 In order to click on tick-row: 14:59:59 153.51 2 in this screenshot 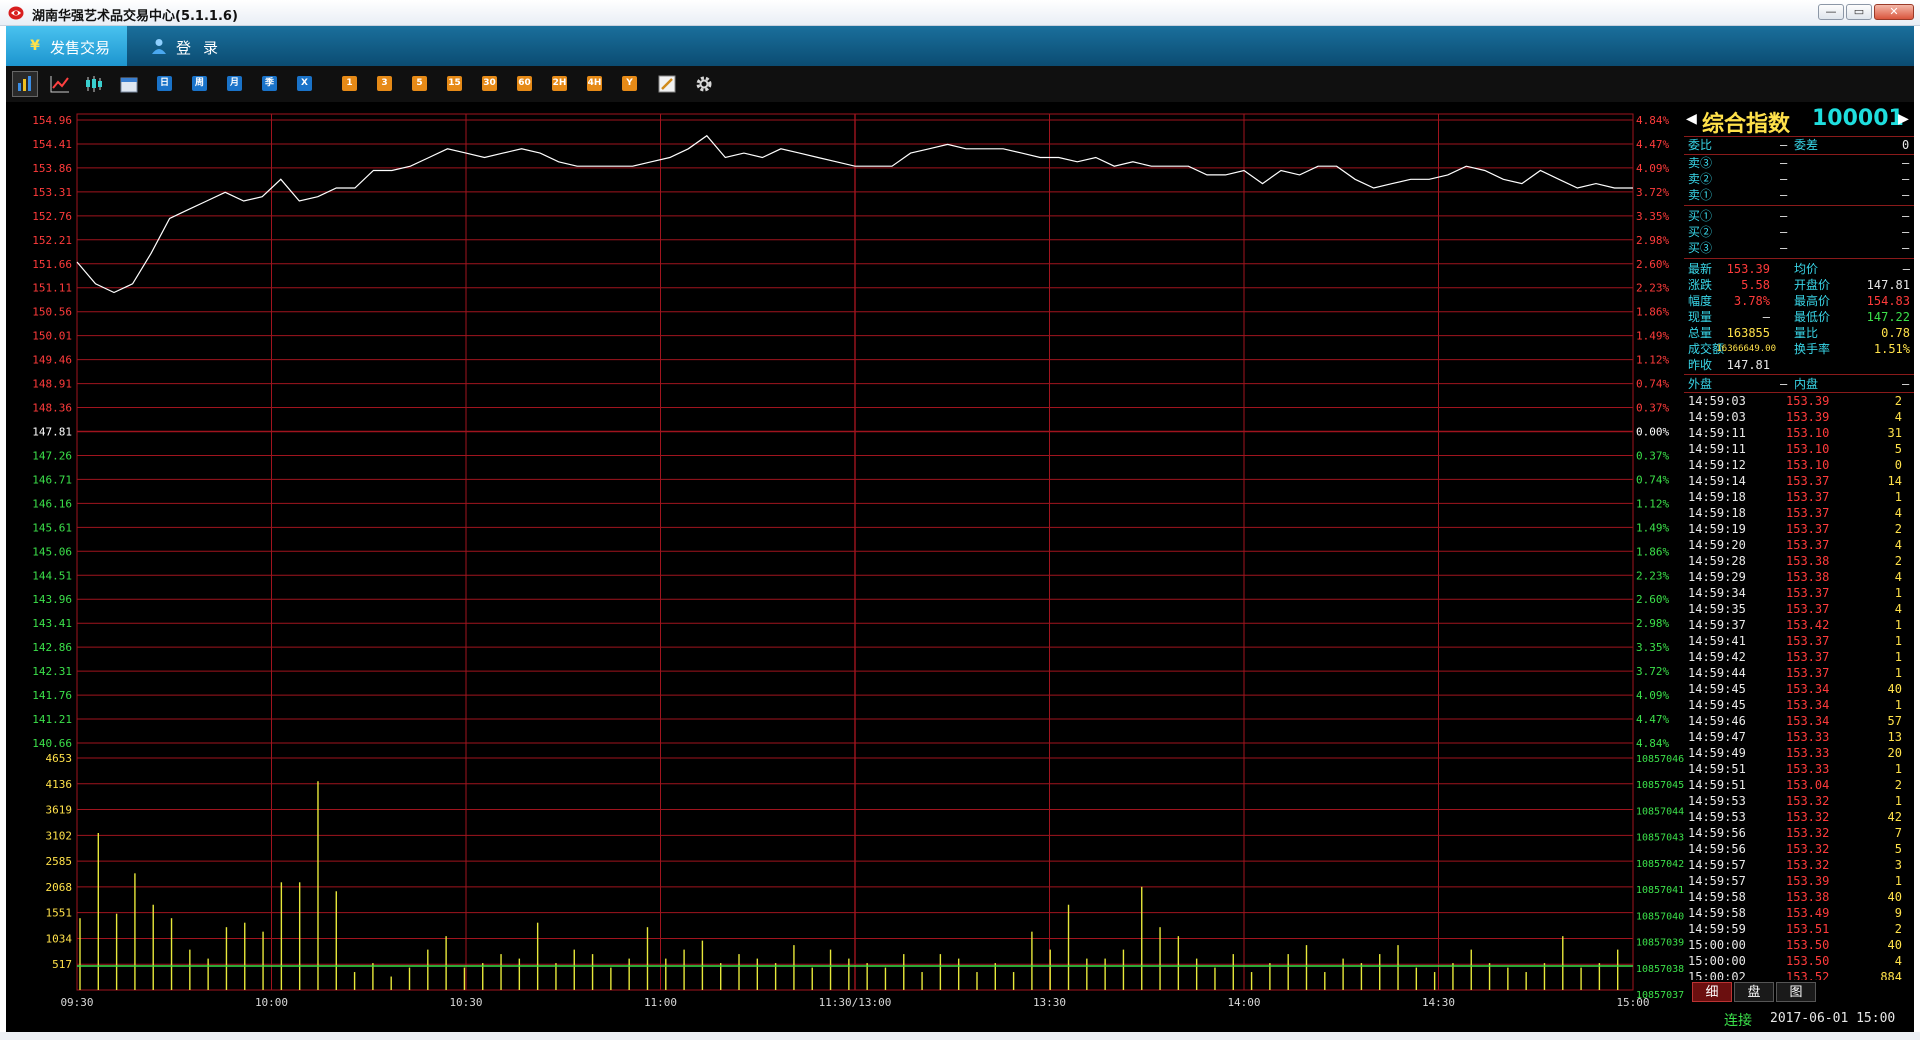, I will do `click(1799, 929)`.